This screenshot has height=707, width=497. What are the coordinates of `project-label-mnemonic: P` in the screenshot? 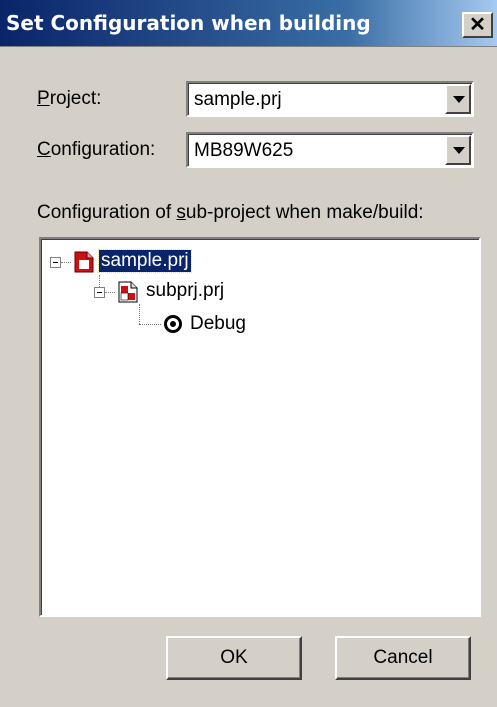 It's located at (43, 98).